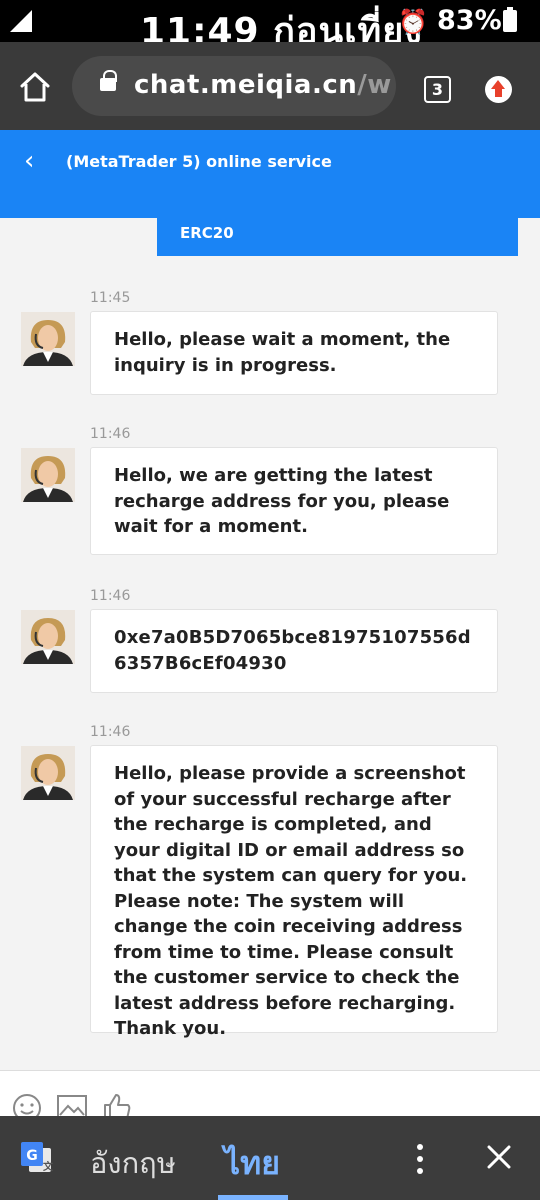  What do you see at coordinates (32, 1156) in the screenshot?
I see `svg-text: G` at bounding box center [32, 1156].